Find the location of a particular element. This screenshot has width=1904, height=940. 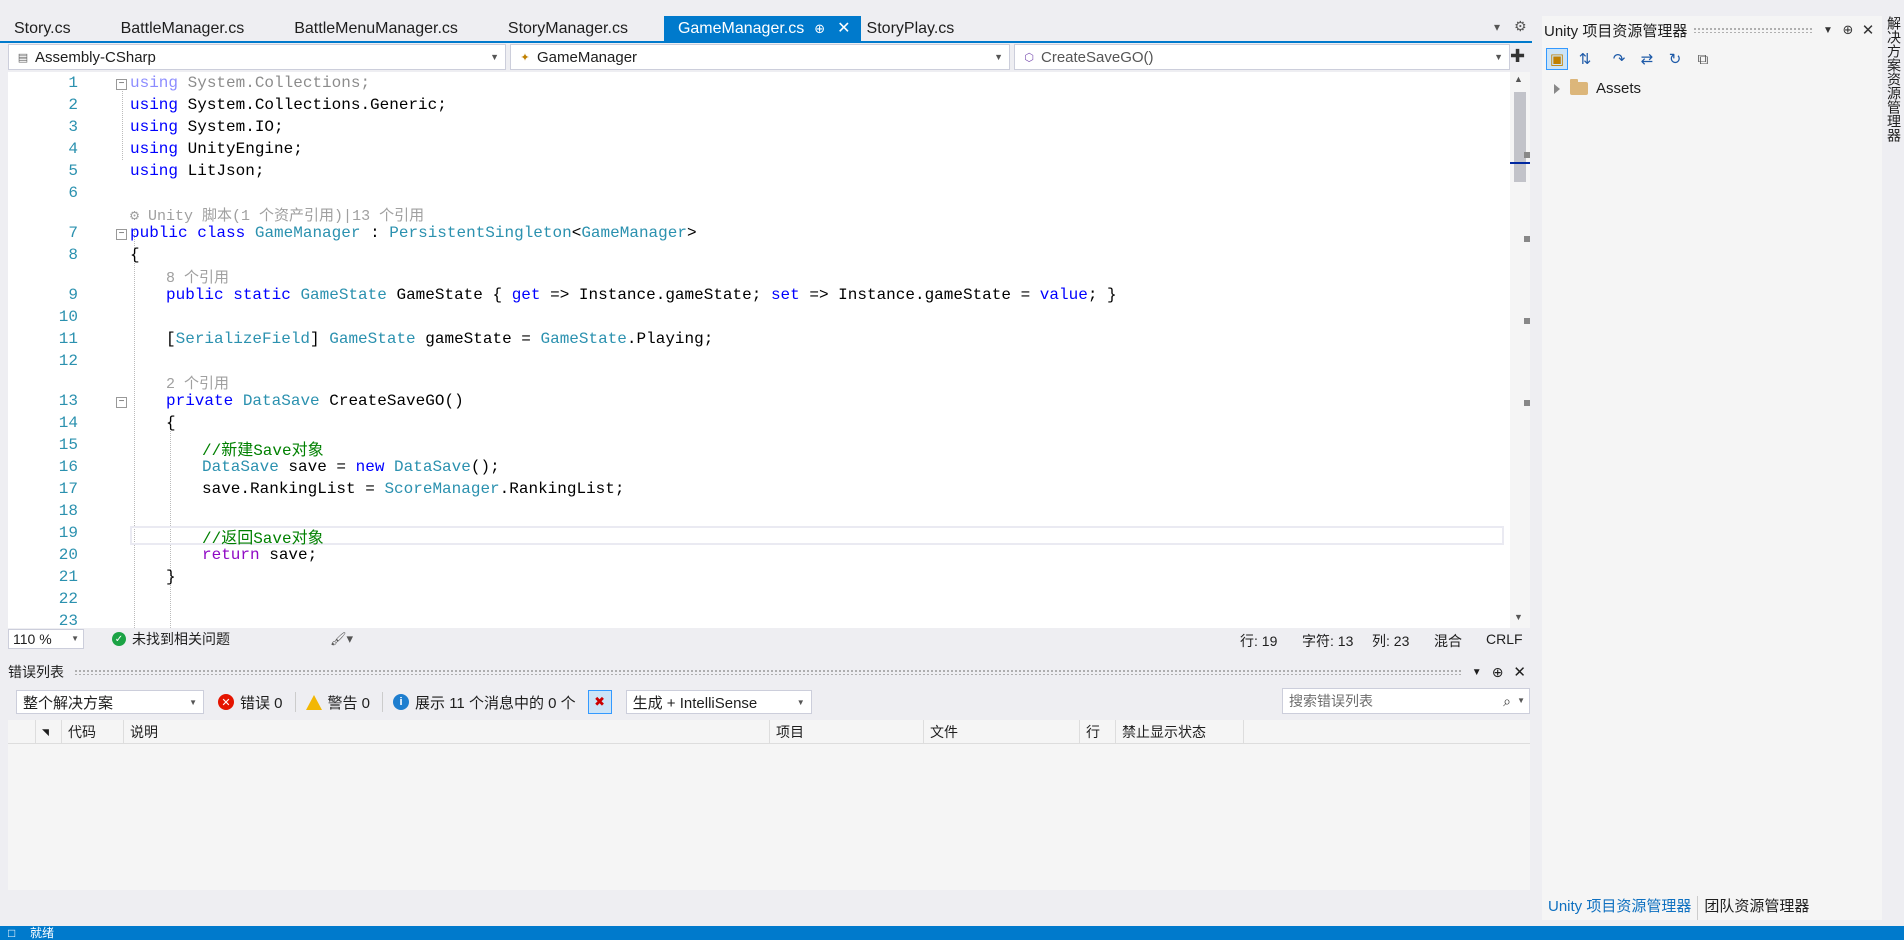

column-header-description: 说明 is located at coordinates (447, 732).